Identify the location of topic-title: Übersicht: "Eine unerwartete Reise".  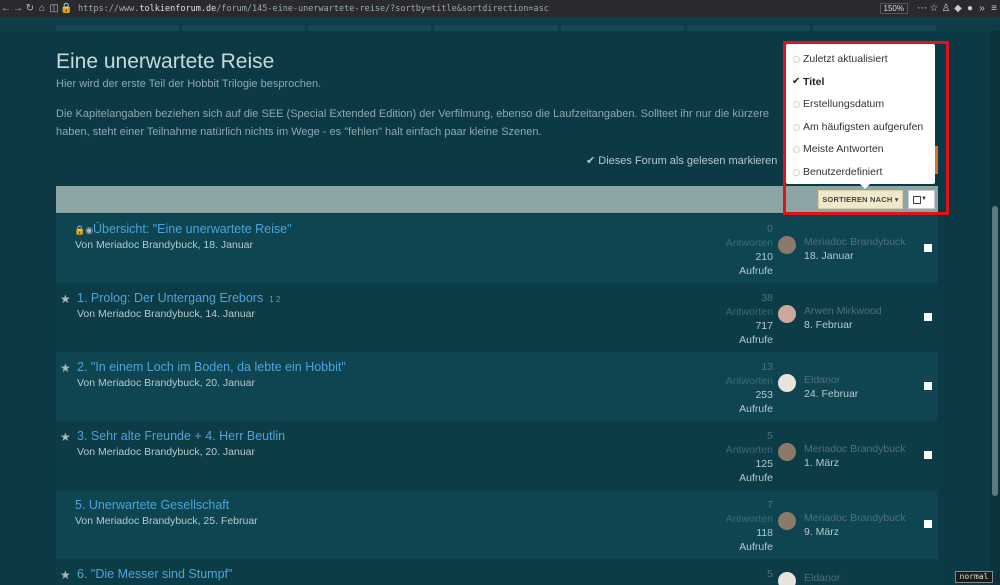
(192, 229).